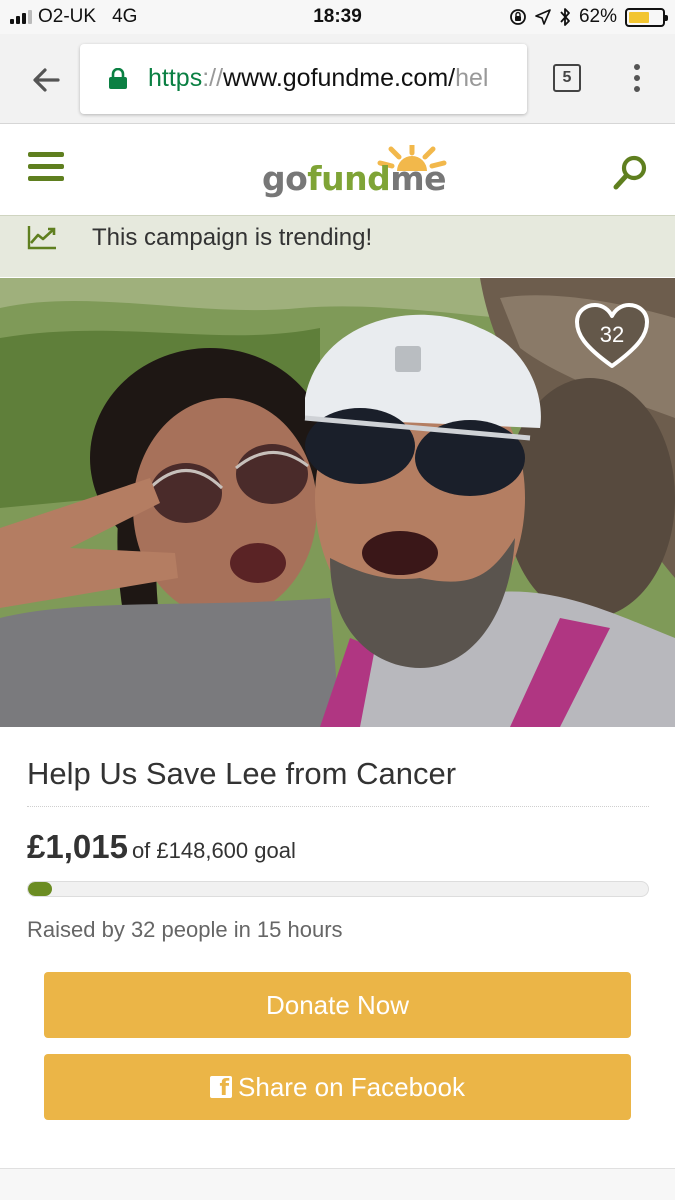  What do you see at coordinates (597, 16) in the screenshot?
I see `battery-percent: 62%` at bounding box center [597, 16].